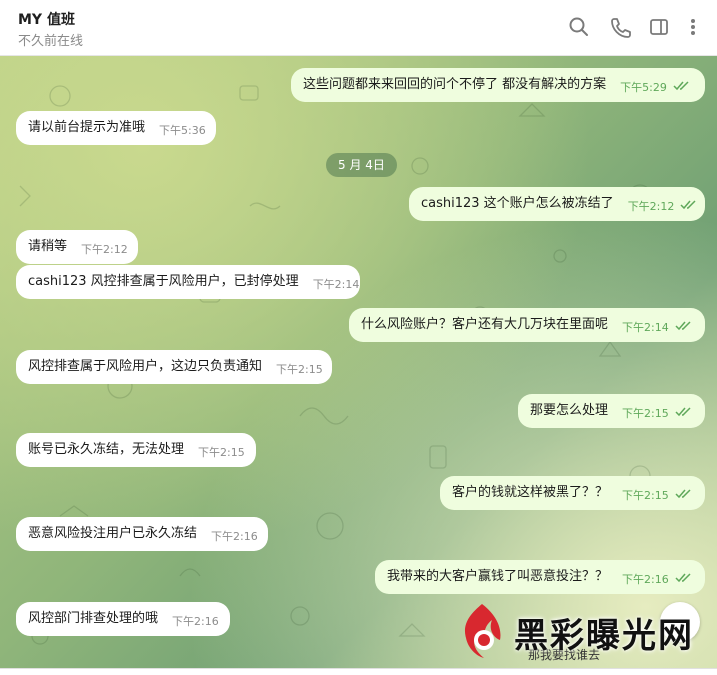  Describe the element at coordinates (361, 165) in the screenshot. I see `date-divider: 5 月 4日` at that location.